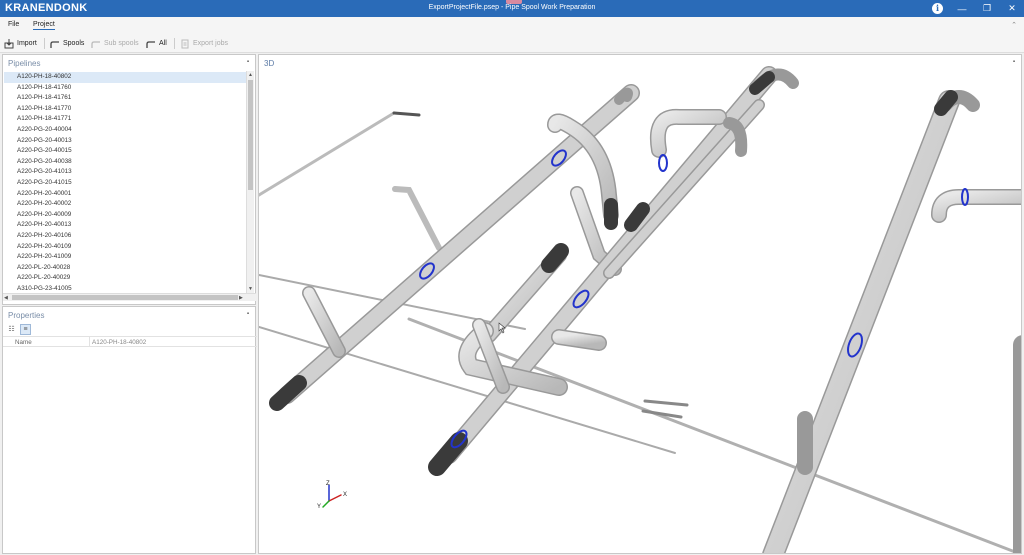  Describe the element at coordinates (13, 24) in the screenshot. I see `menu-file: File` at that location.